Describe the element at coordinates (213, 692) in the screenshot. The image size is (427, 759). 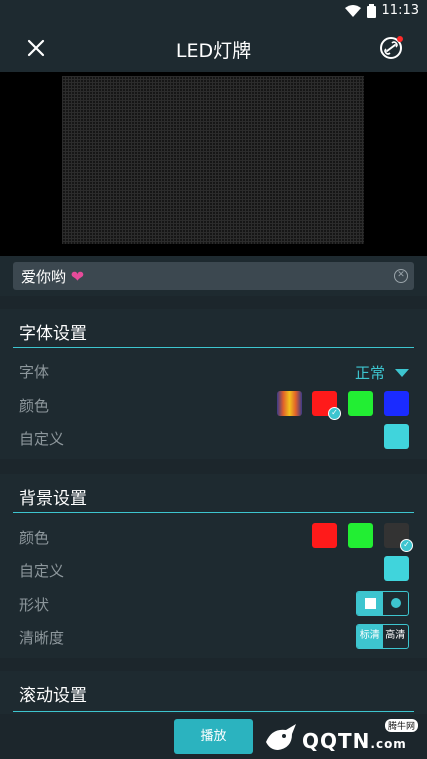
I see `scroll-settings-section: 滚动设置` at that location.